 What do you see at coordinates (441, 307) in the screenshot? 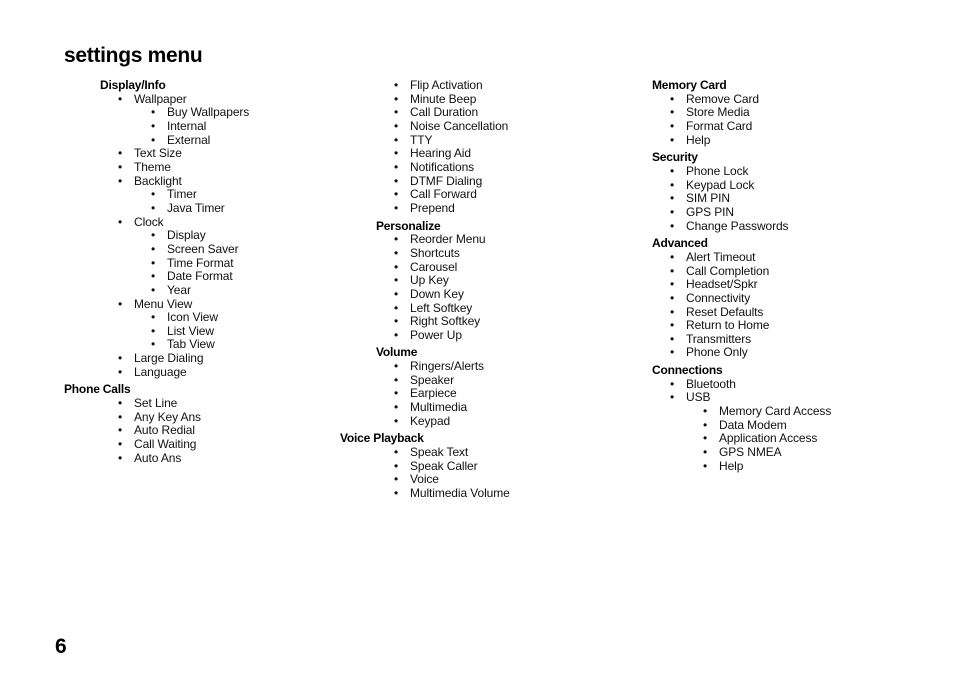
I see `menu-item-label: Left Softkey` at bounding box center [441, 307].